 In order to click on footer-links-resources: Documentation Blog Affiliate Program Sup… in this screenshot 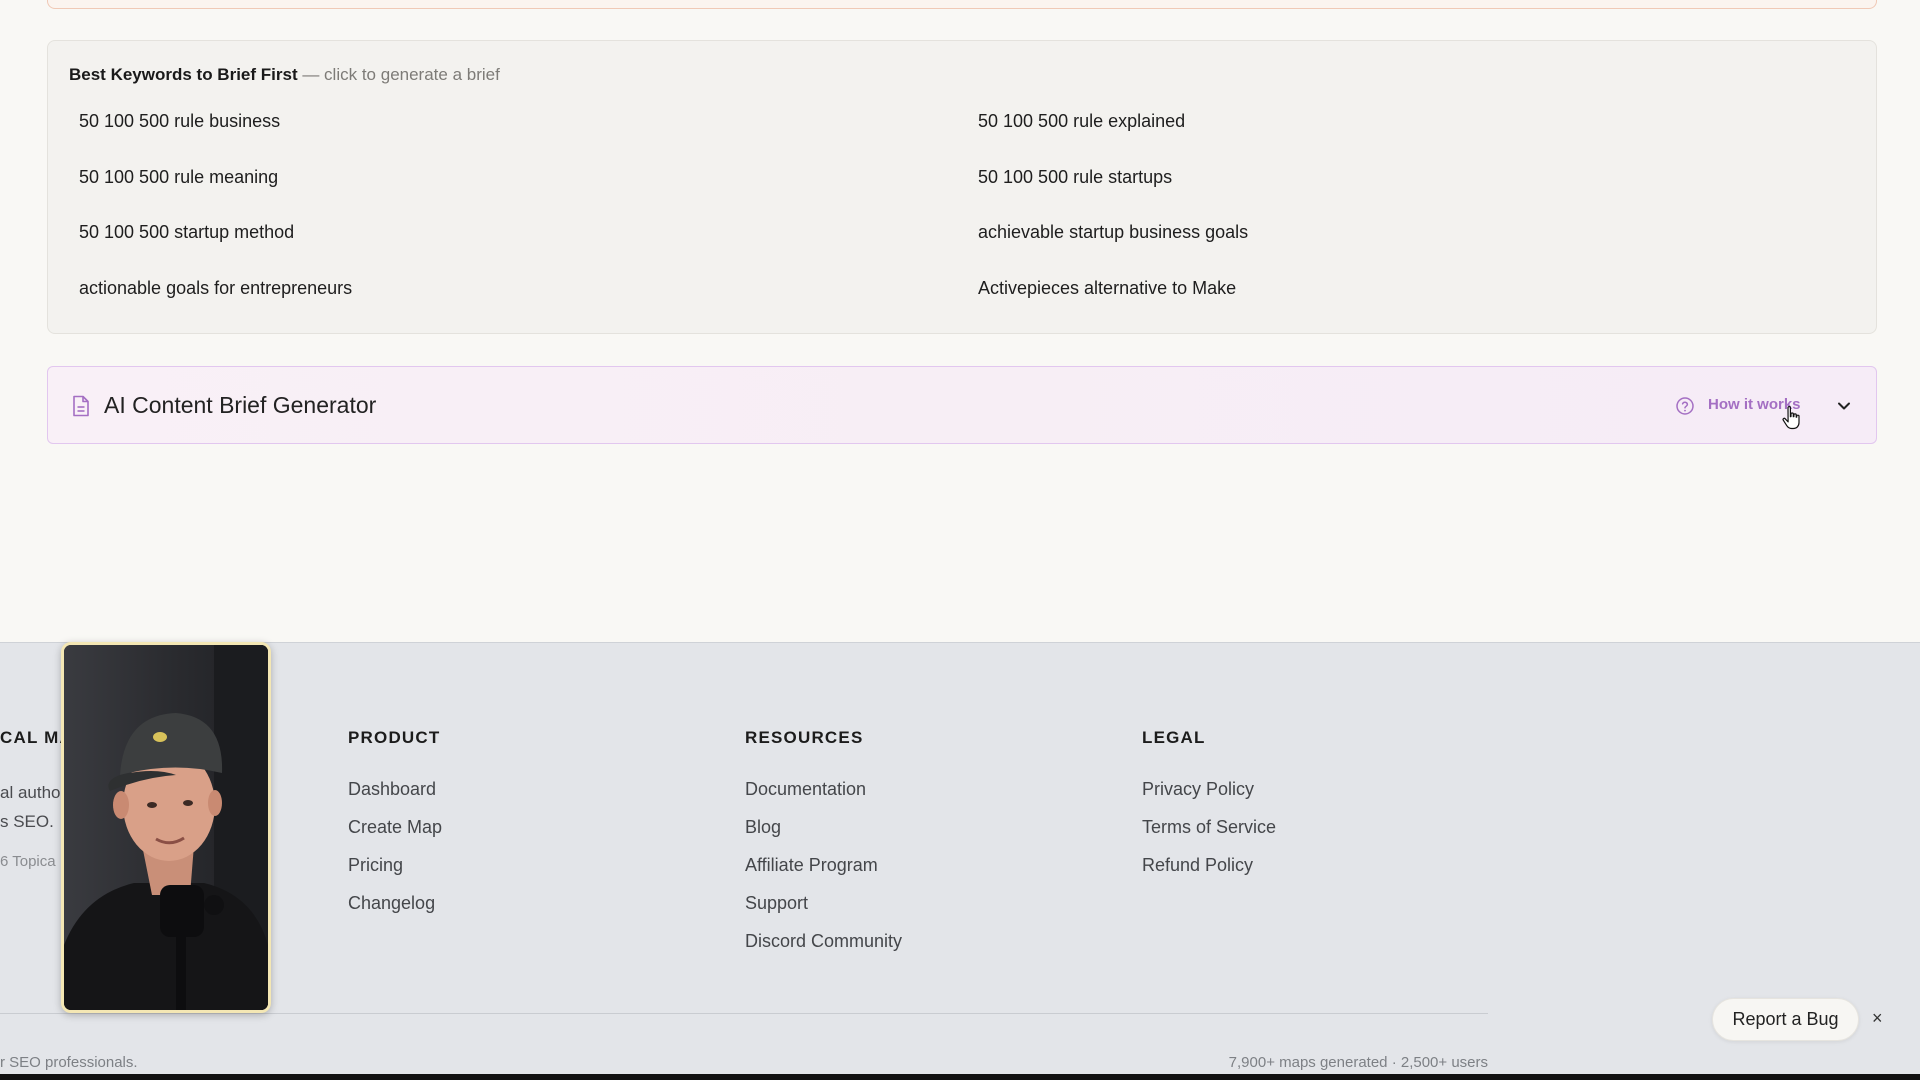, I will do `click(823, 872)`.